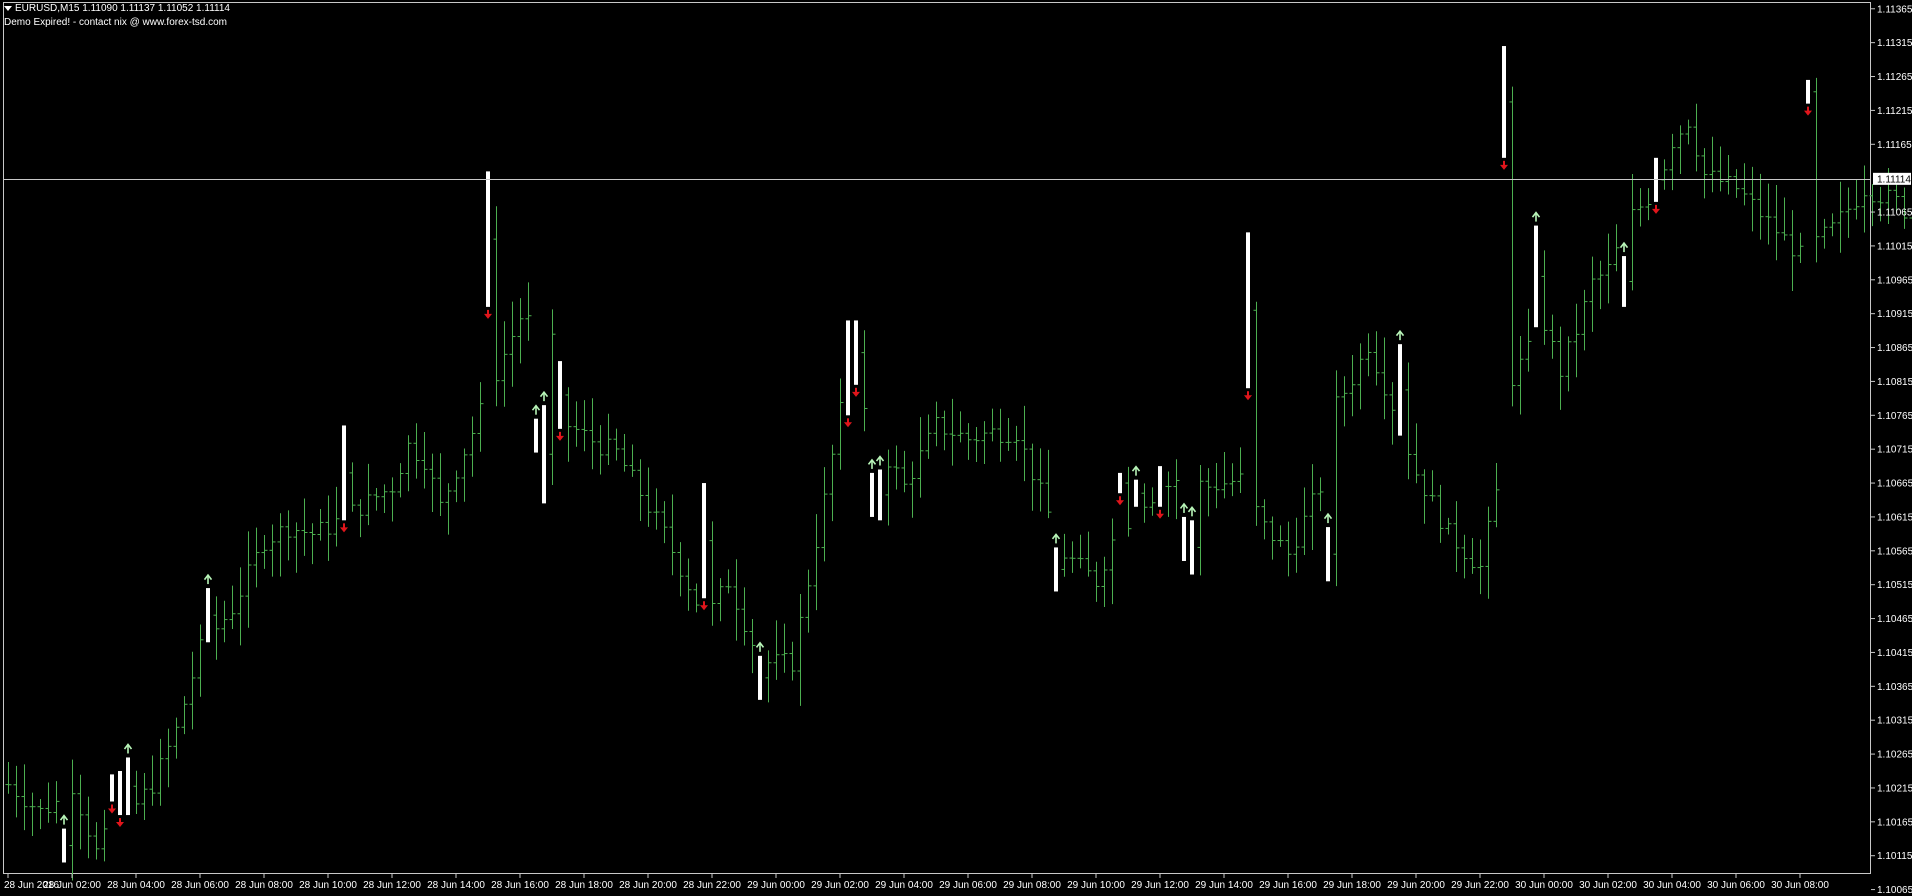 The height and width of the screenshot is (896, 1912). I want to click on x-tick-label: 28 Jun 02:00, so click(72, 885).